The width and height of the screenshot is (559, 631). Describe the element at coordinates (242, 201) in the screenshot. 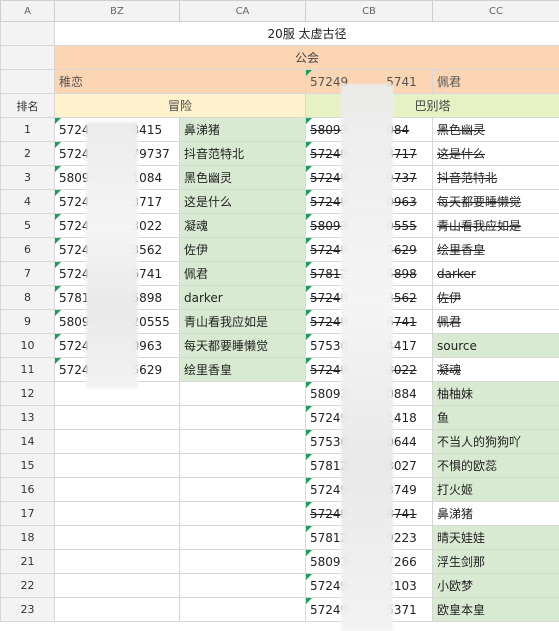

I see `player-name-cell: 这是什么` at that location.